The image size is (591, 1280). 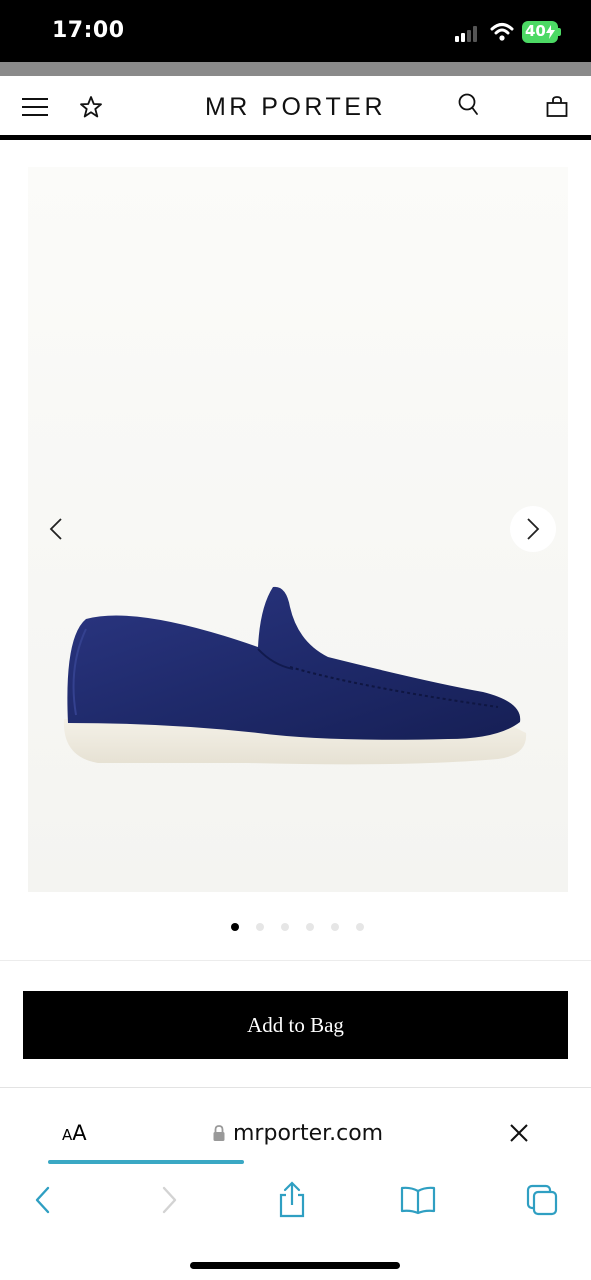 What do you see at coordinates (295, 69) in the screenshot?
I see `browser-top-strip` at bounding box center [295, 69].